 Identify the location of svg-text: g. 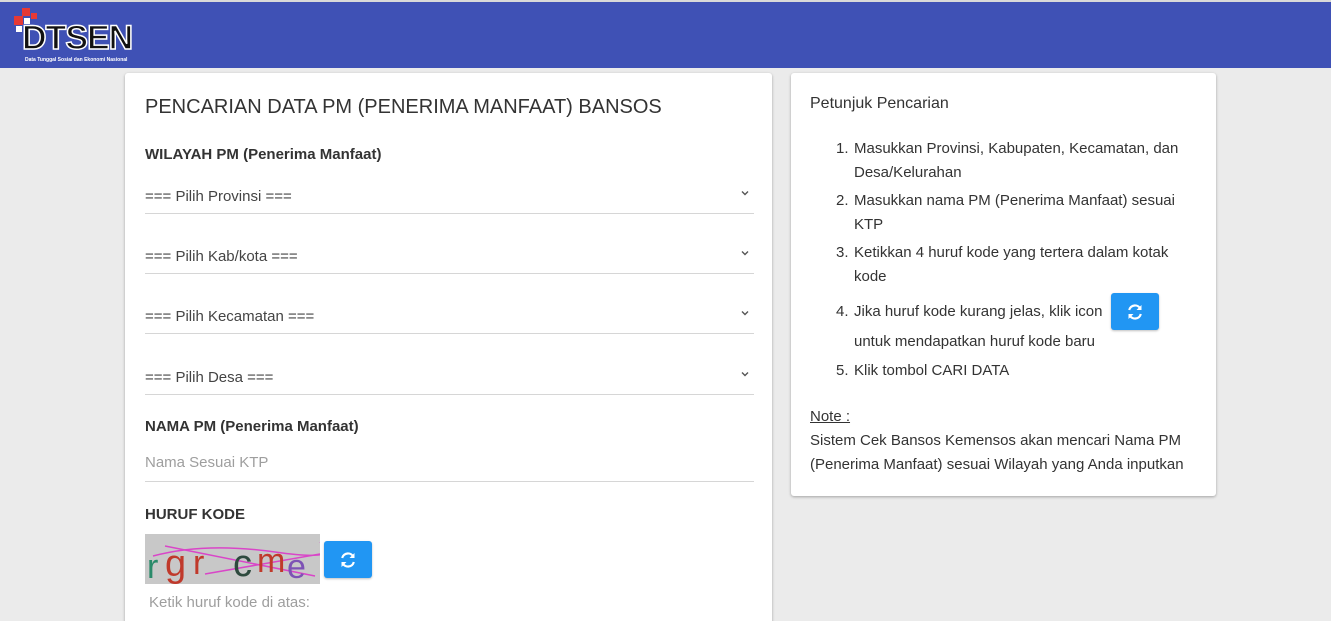
(175, 563).